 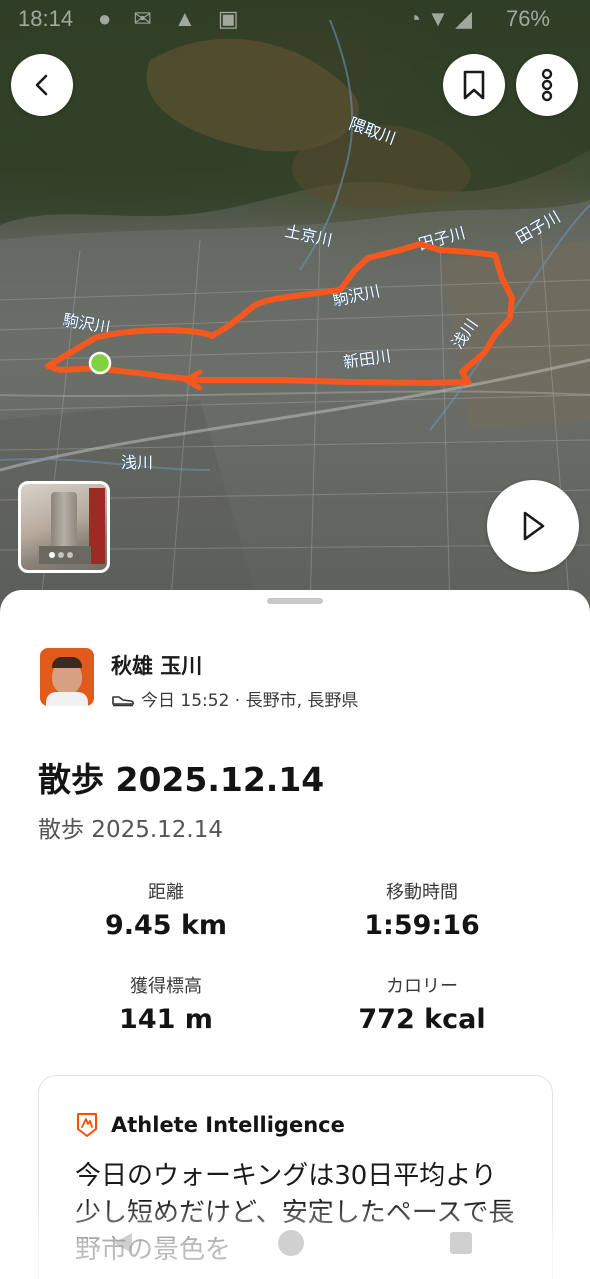 I want to click on more-options-button, so click(x=547, y=85).